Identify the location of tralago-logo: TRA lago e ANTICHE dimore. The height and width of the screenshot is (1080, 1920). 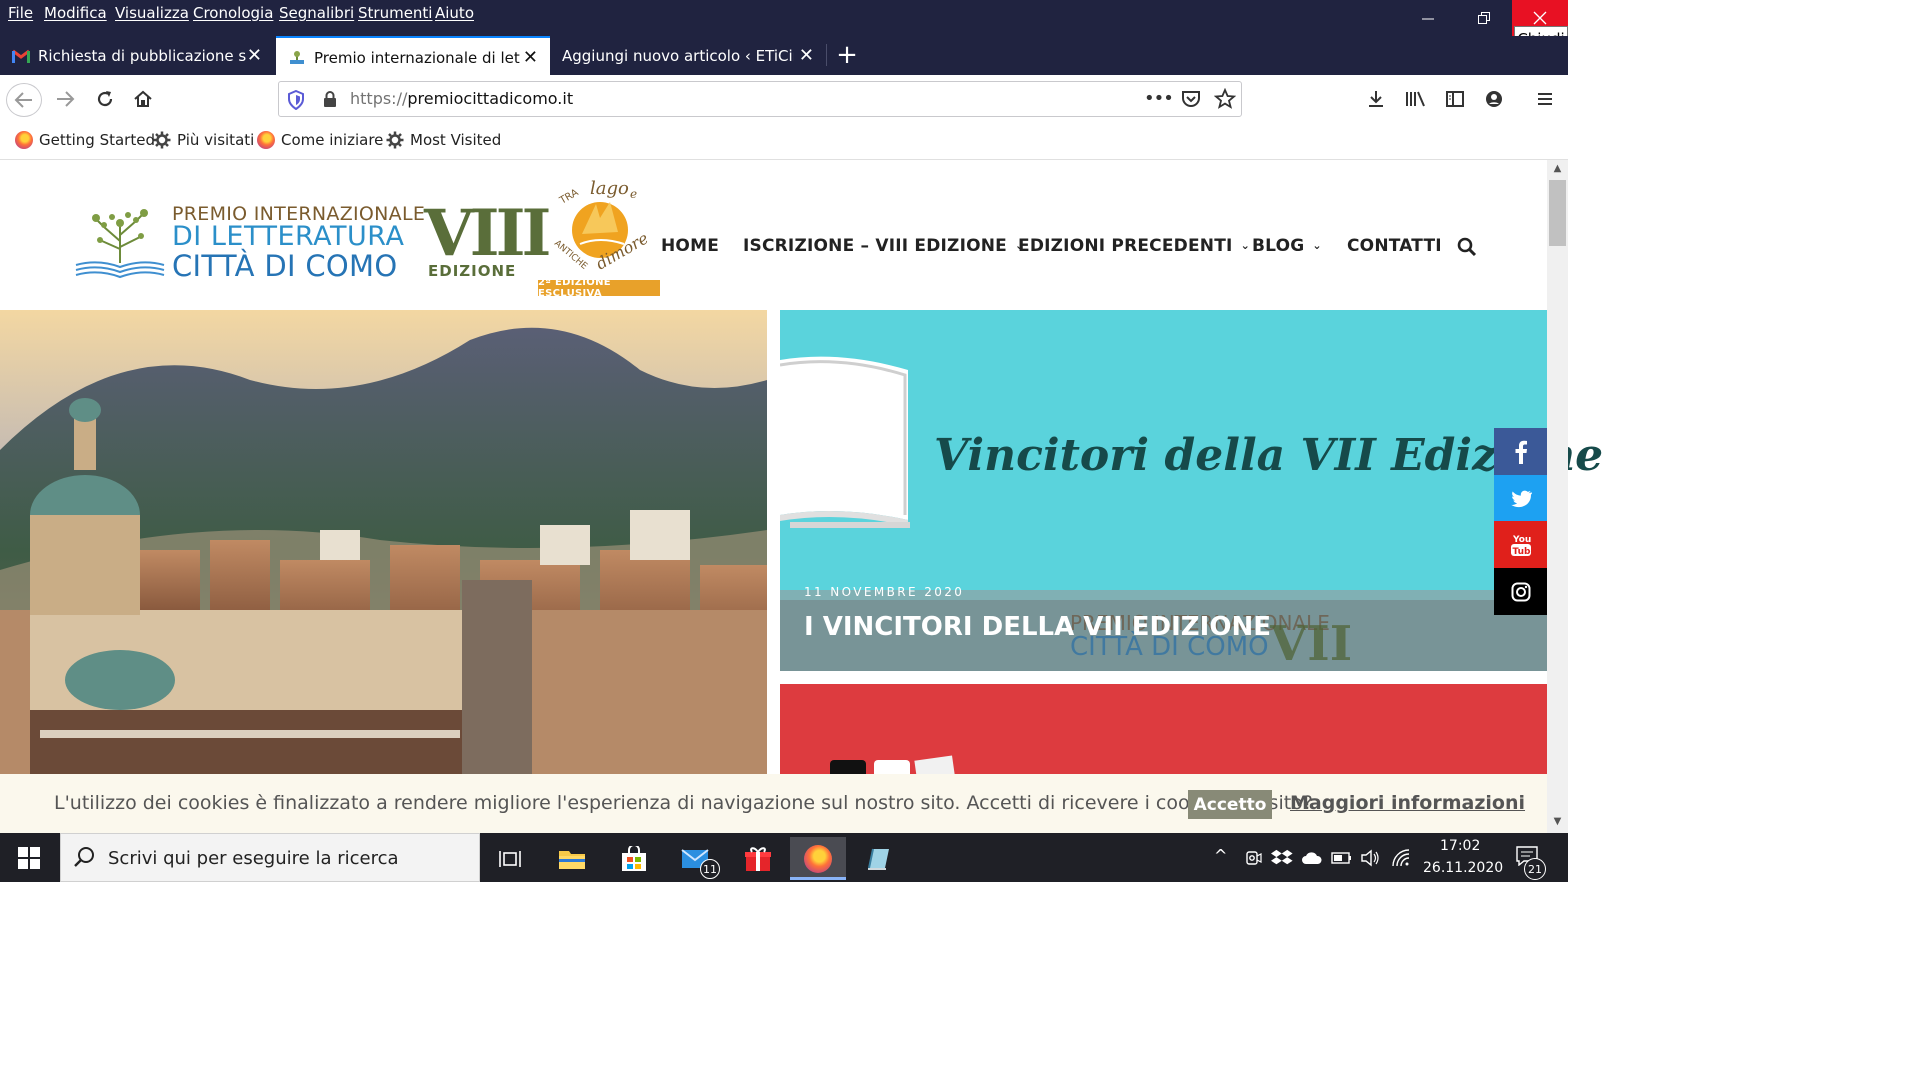
(599, 229).